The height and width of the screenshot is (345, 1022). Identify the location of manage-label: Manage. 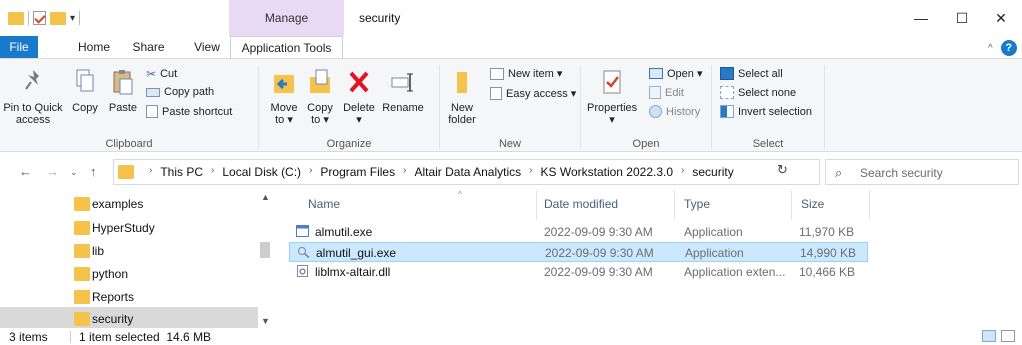
(286, 18).